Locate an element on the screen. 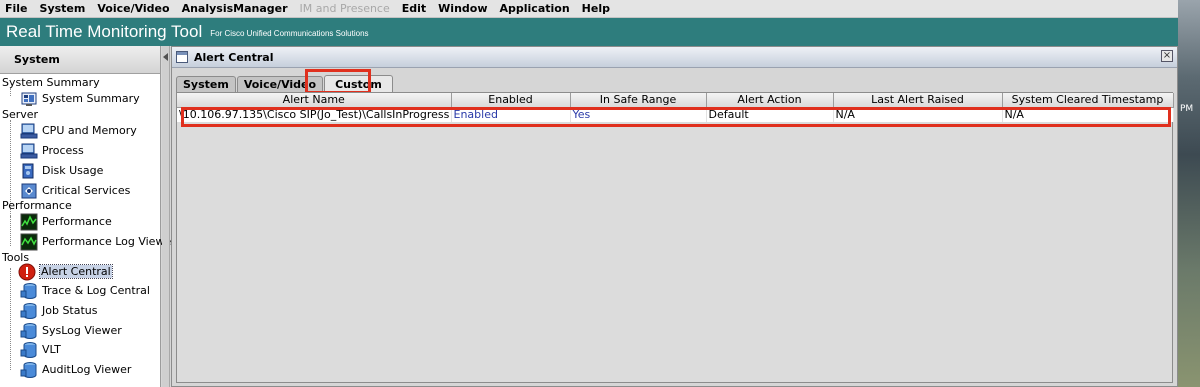 This screenshot has width=1200, height=387. sidebar-item-cpu-memory: CPU and Memory is located at coordinates (78, 130).